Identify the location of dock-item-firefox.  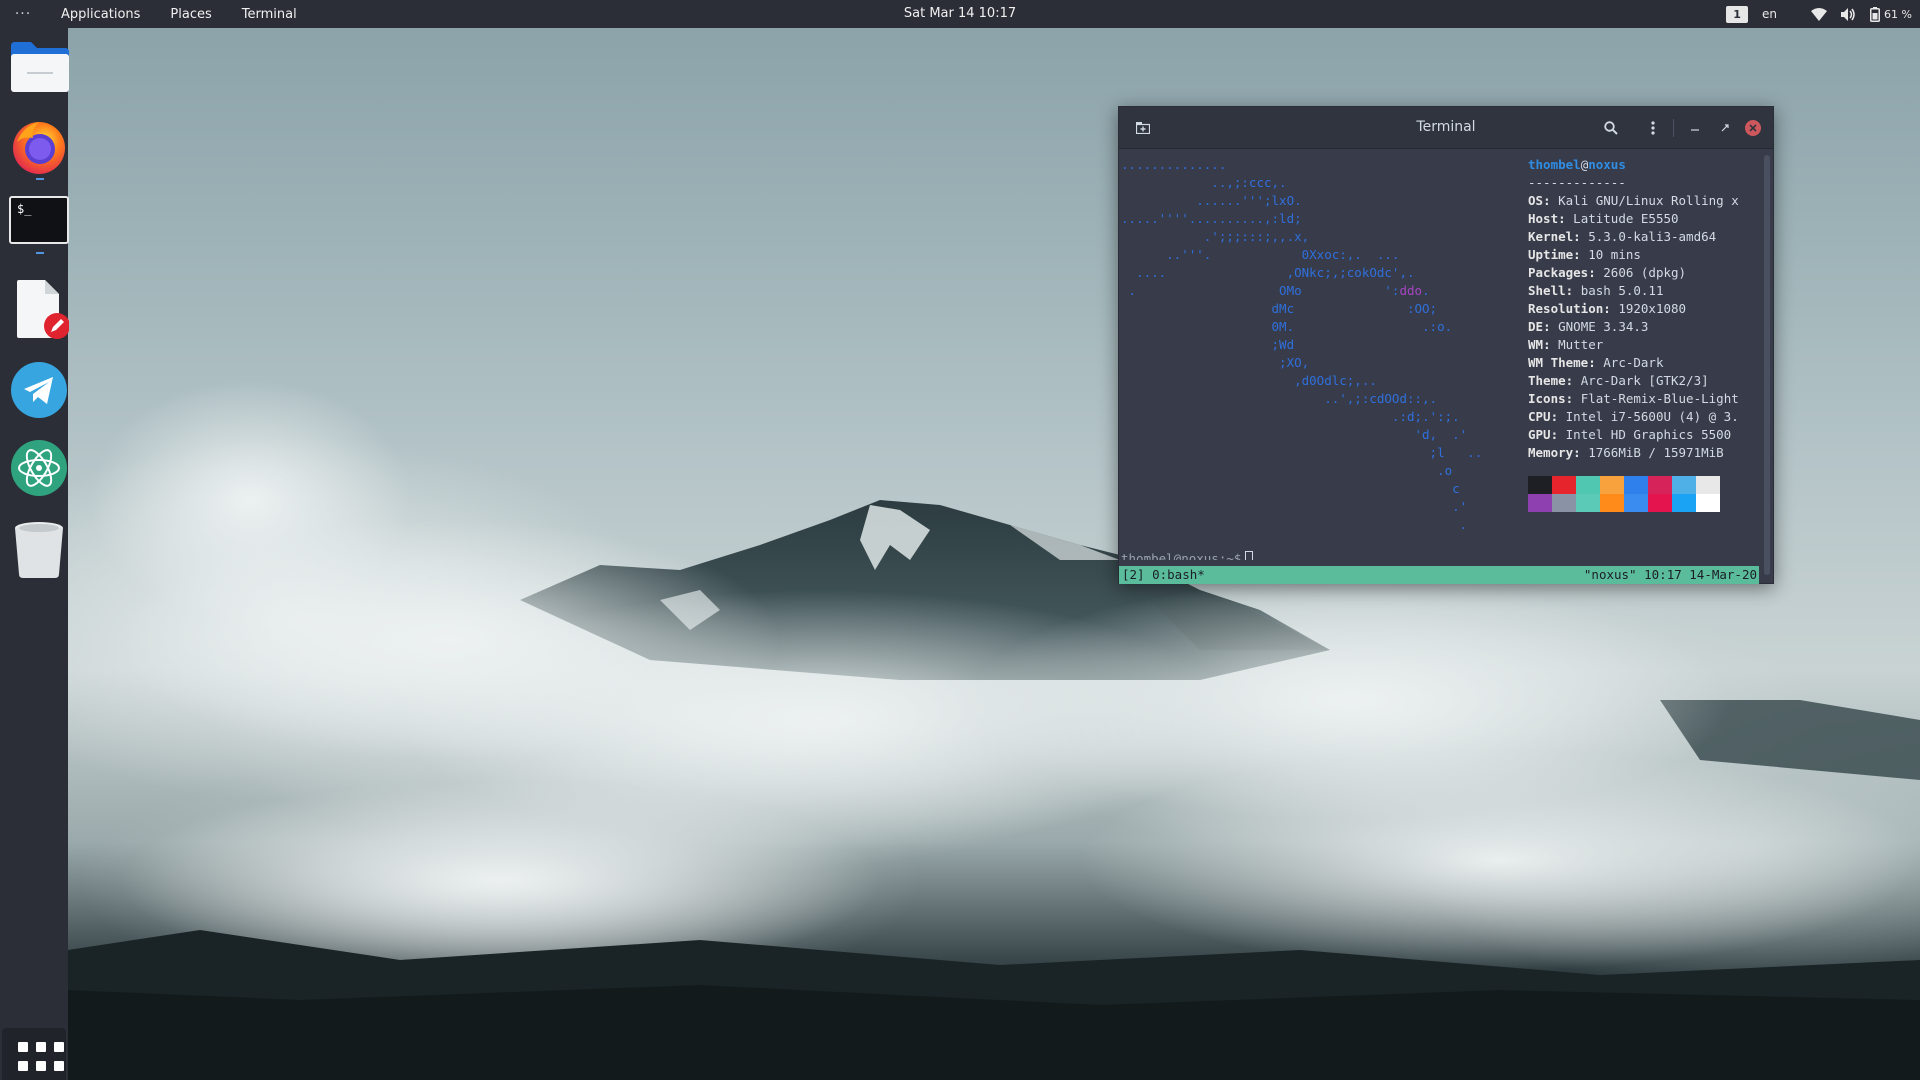
(39, 148).